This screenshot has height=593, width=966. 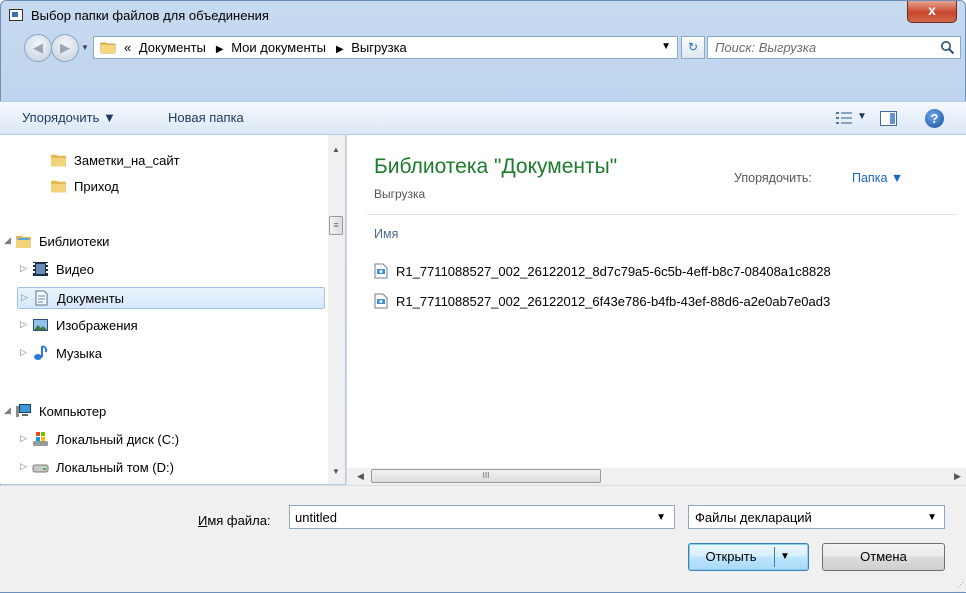 I want to click on breadcrumb-my-documents: Мои документы, so click(x=278, y=47).